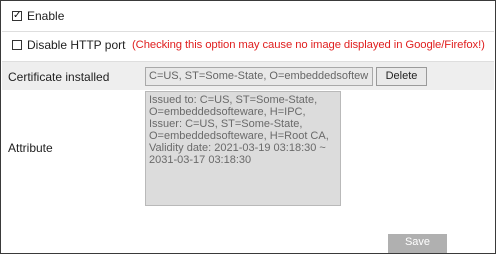 The image size is (496, 254). What do you see at coordinates (233, 100) in the screenshot?
I see `attribute-line: Issued to: C=US, ST=Some-State,` at bounding box center [233, 100].